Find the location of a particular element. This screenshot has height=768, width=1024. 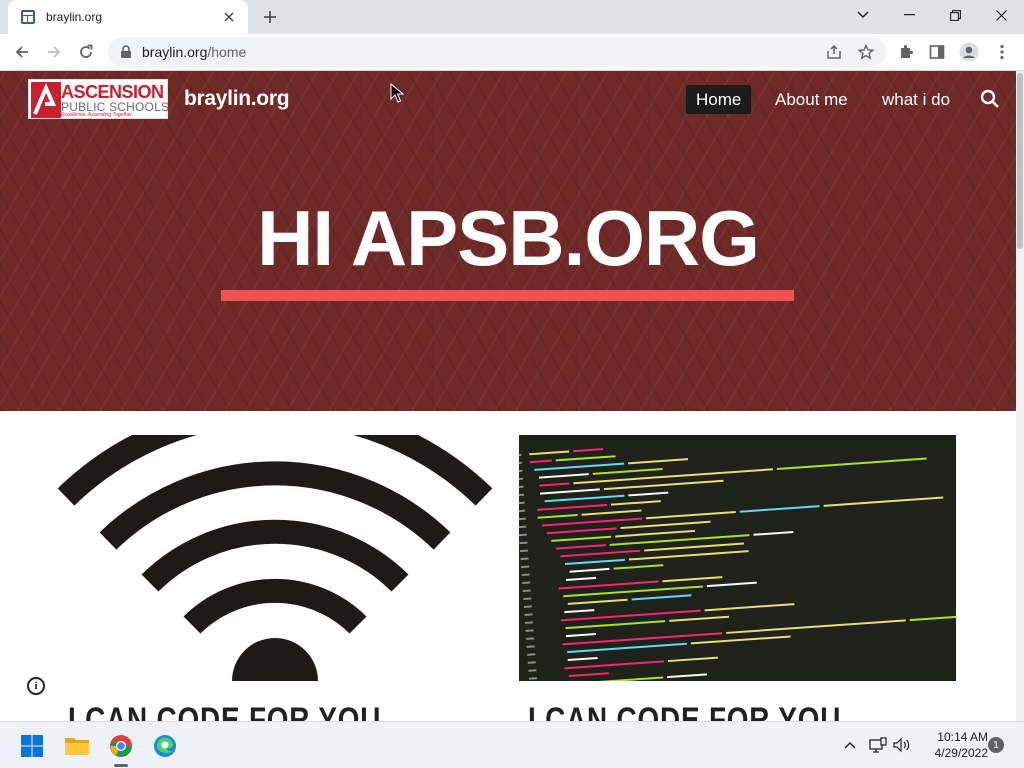

restore-button is located at coordinates (955, 15).